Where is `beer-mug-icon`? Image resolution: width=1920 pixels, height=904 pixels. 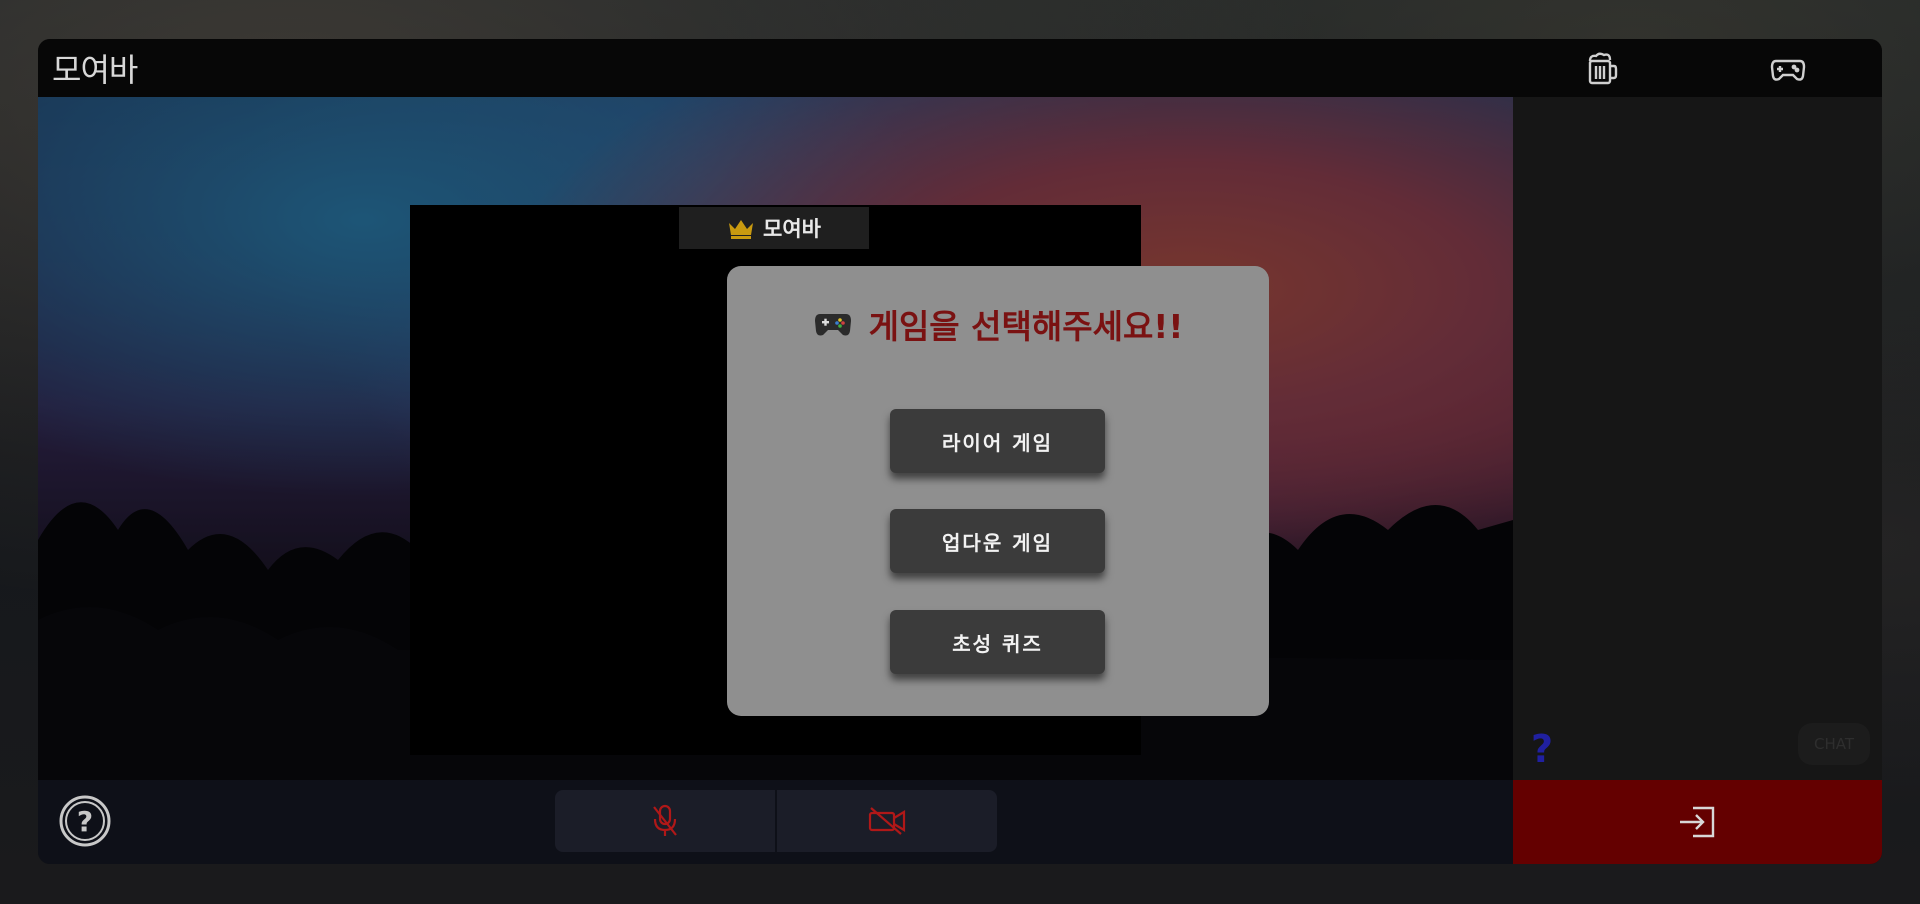
beer-mug-icon is located at coordinates (1602, 69).